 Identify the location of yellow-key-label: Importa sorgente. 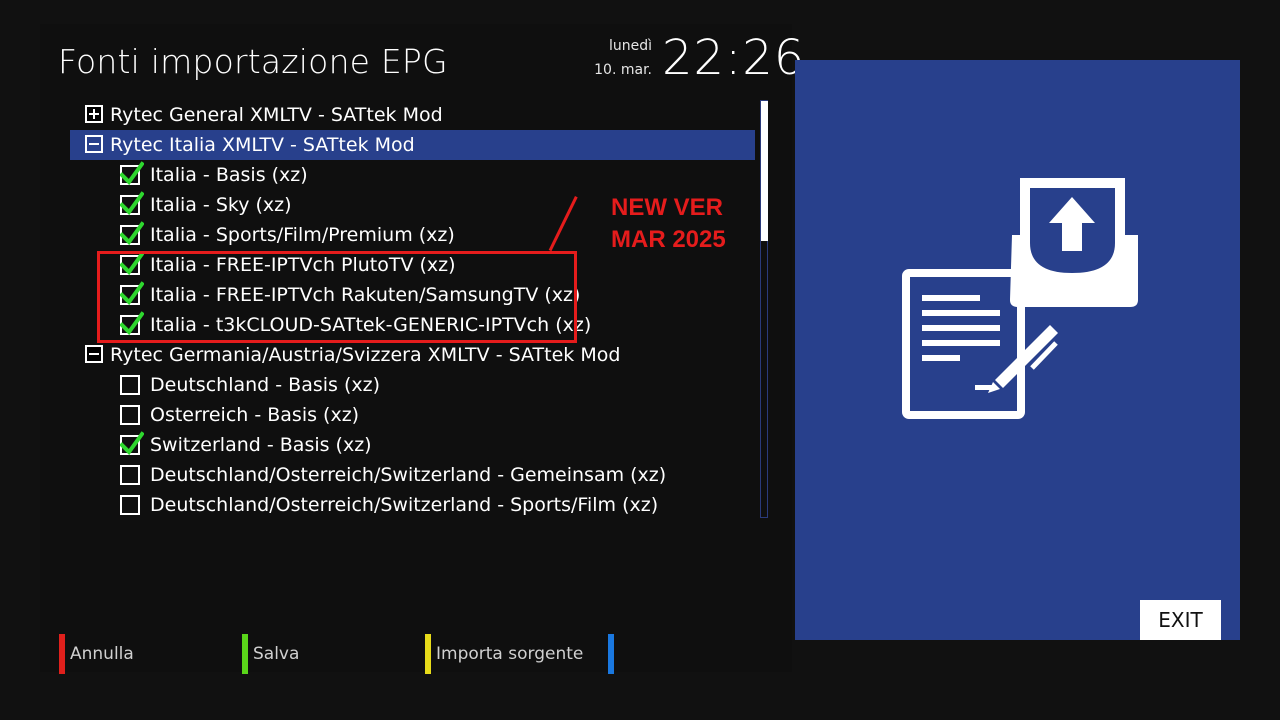
(510, 654).